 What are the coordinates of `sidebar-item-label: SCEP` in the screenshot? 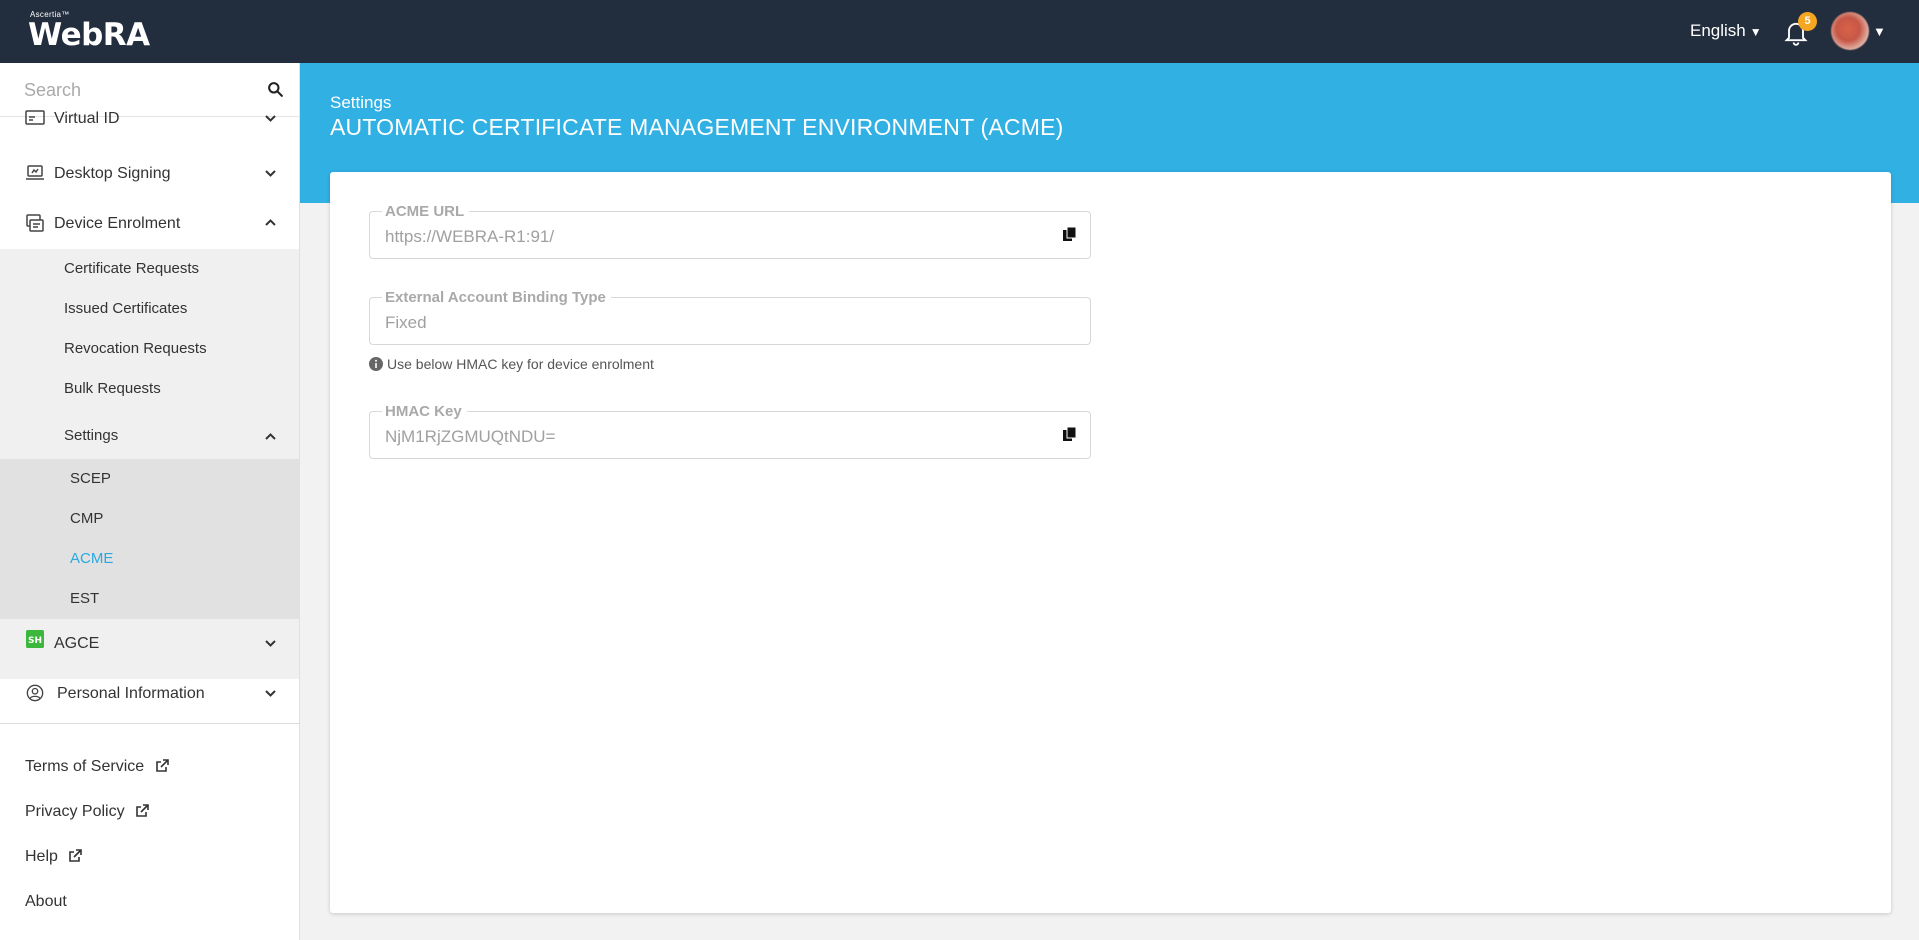 It's located at (90, 478).